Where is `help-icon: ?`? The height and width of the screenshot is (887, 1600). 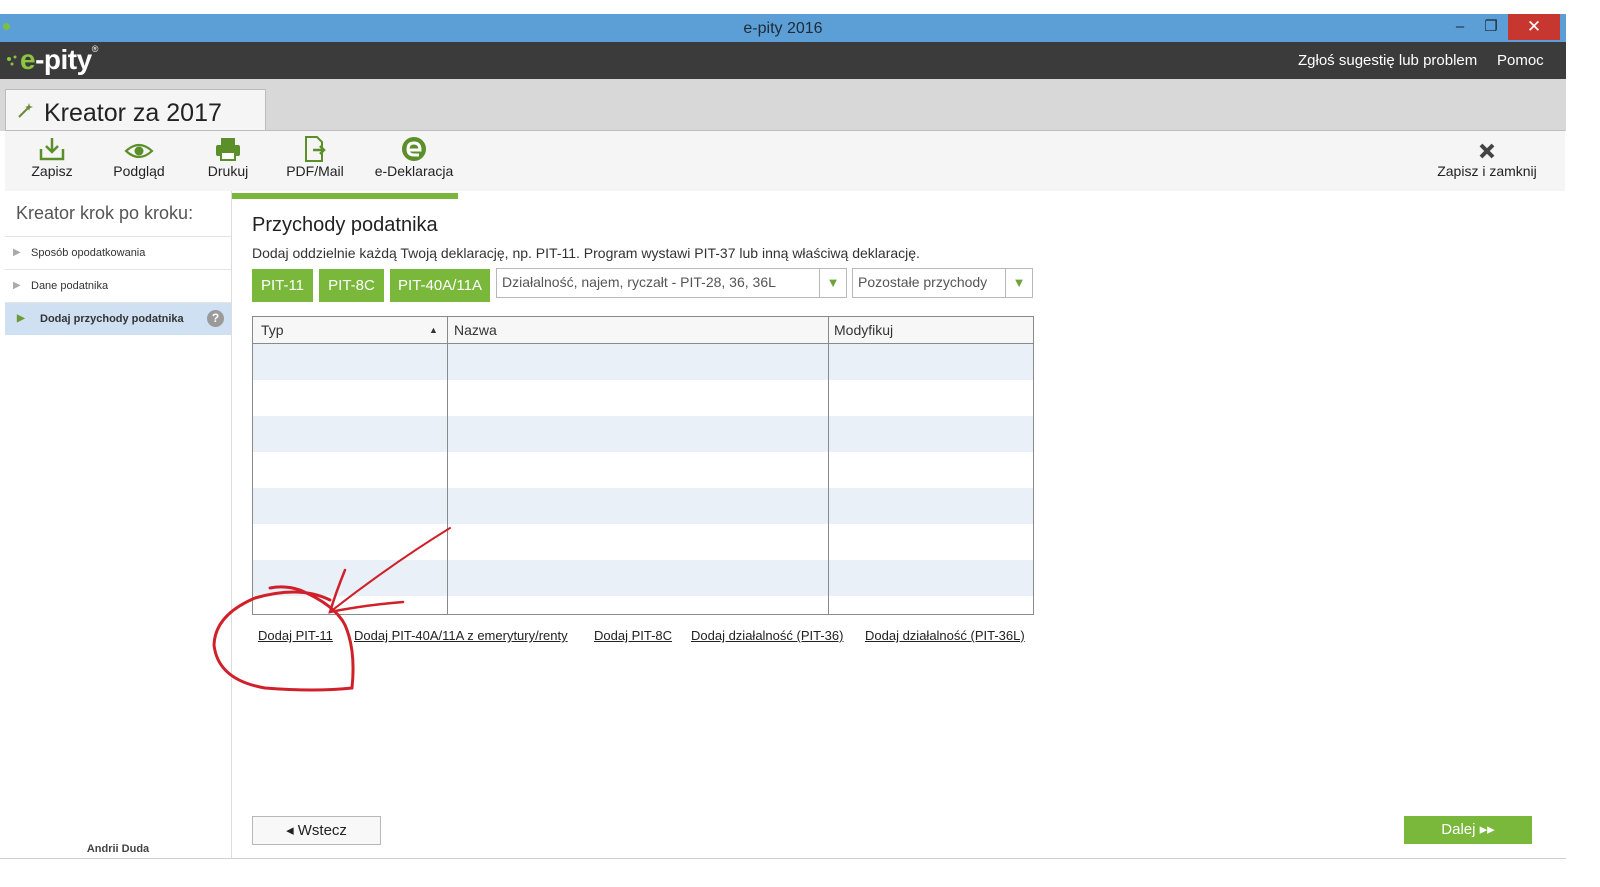 help-icon: ? is located at coordinates (215, 318).